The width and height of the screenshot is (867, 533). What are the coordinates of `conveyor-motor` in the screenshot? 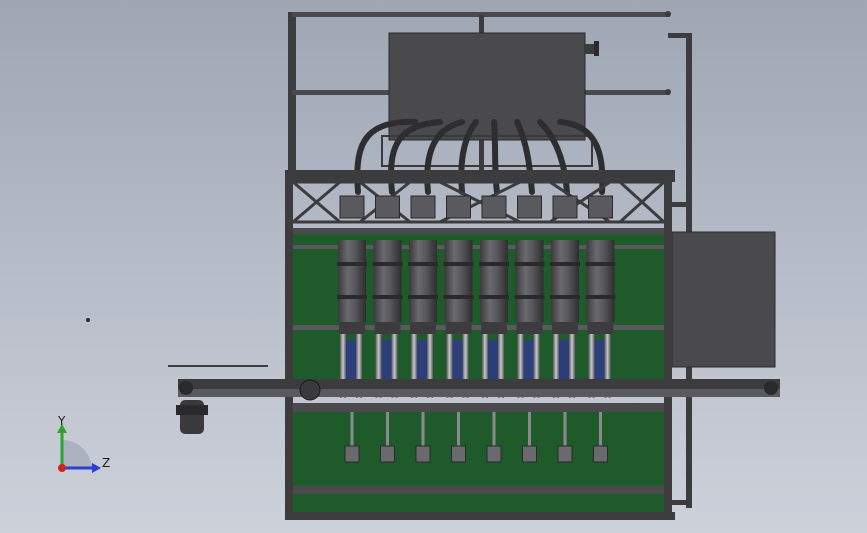 It's located at (192, 417).